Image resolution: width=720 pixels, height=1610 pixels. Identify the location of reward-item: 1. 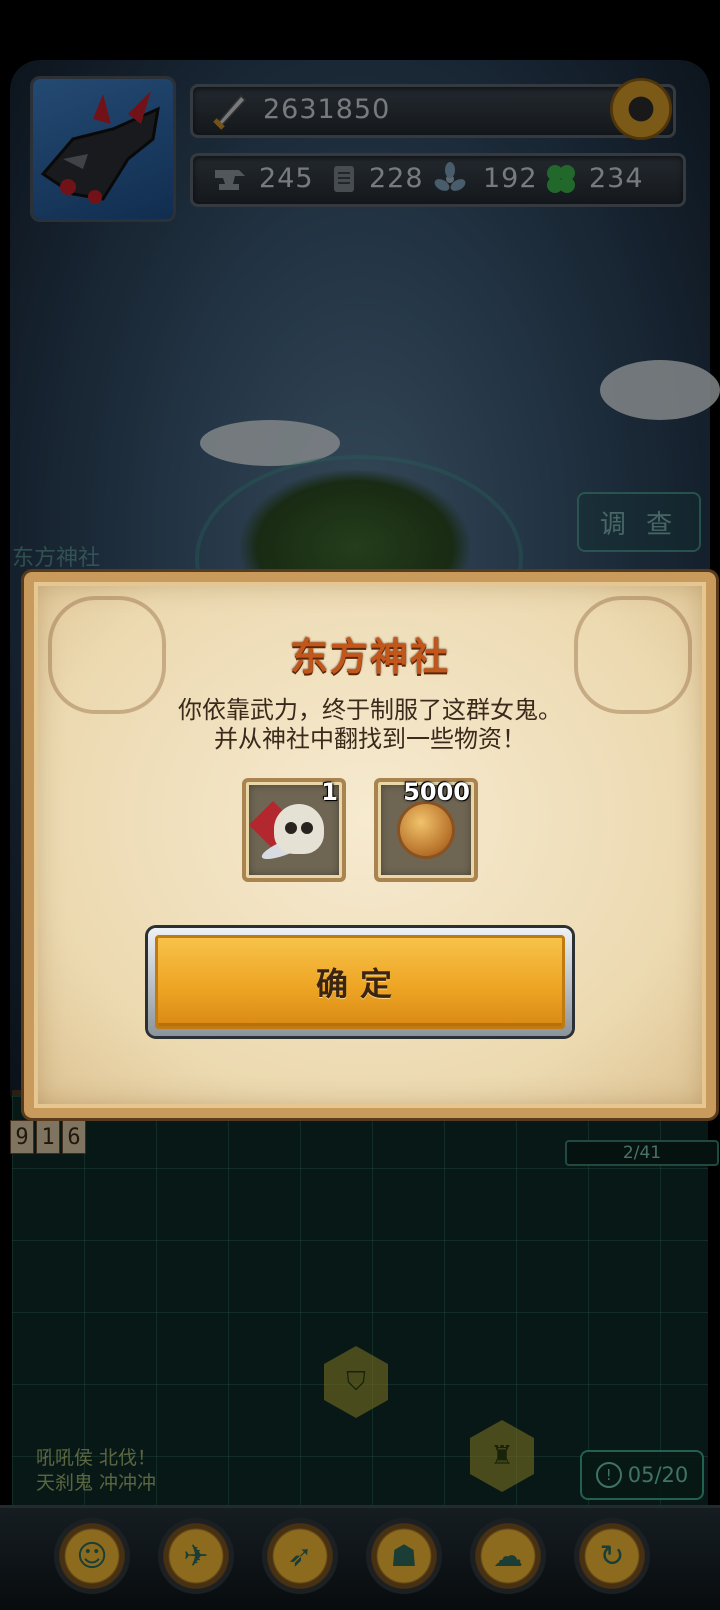
(294, 830).